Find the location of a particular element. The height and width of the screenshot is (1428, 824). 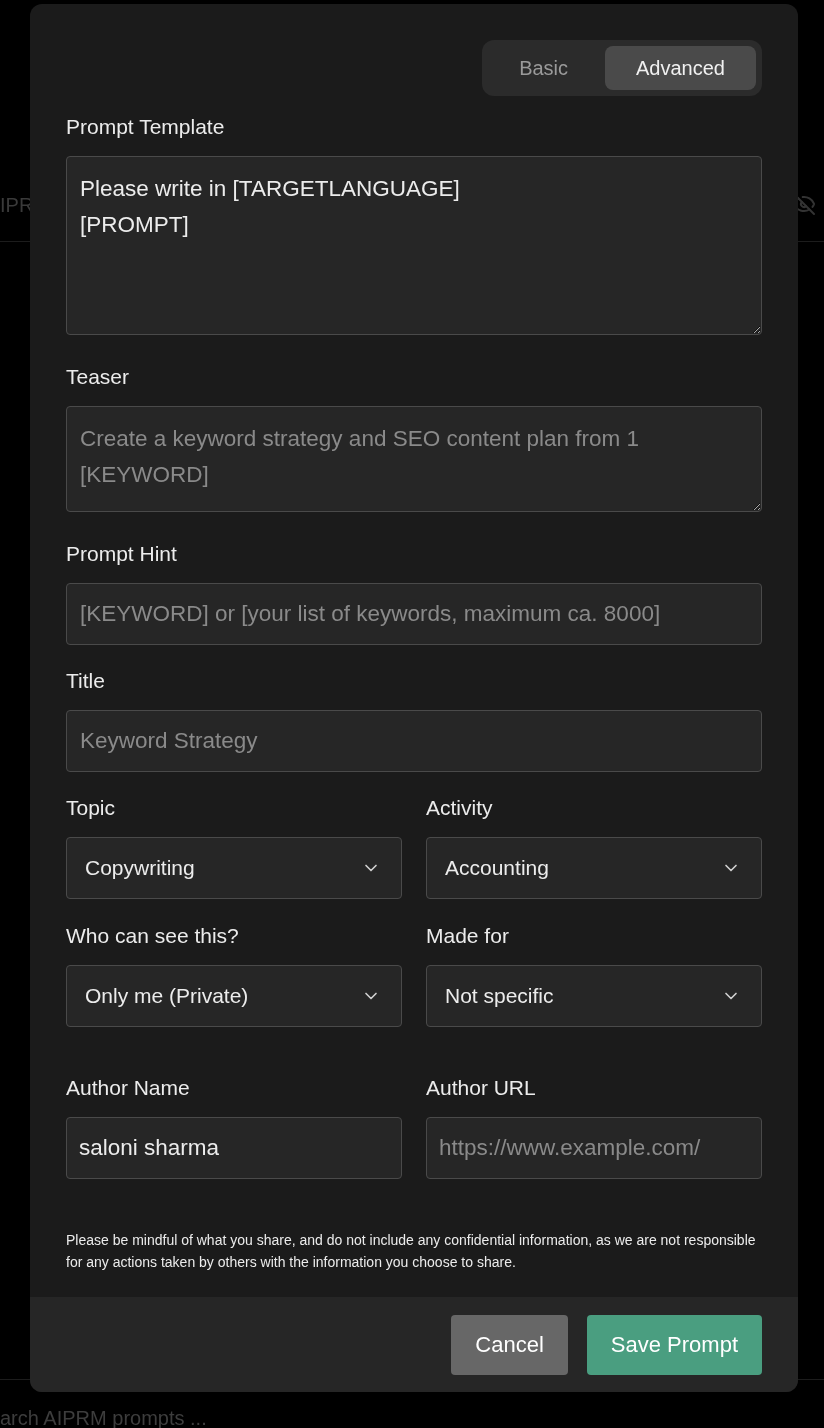

mode-tab: Advanced is located at coordinates (680, 68).